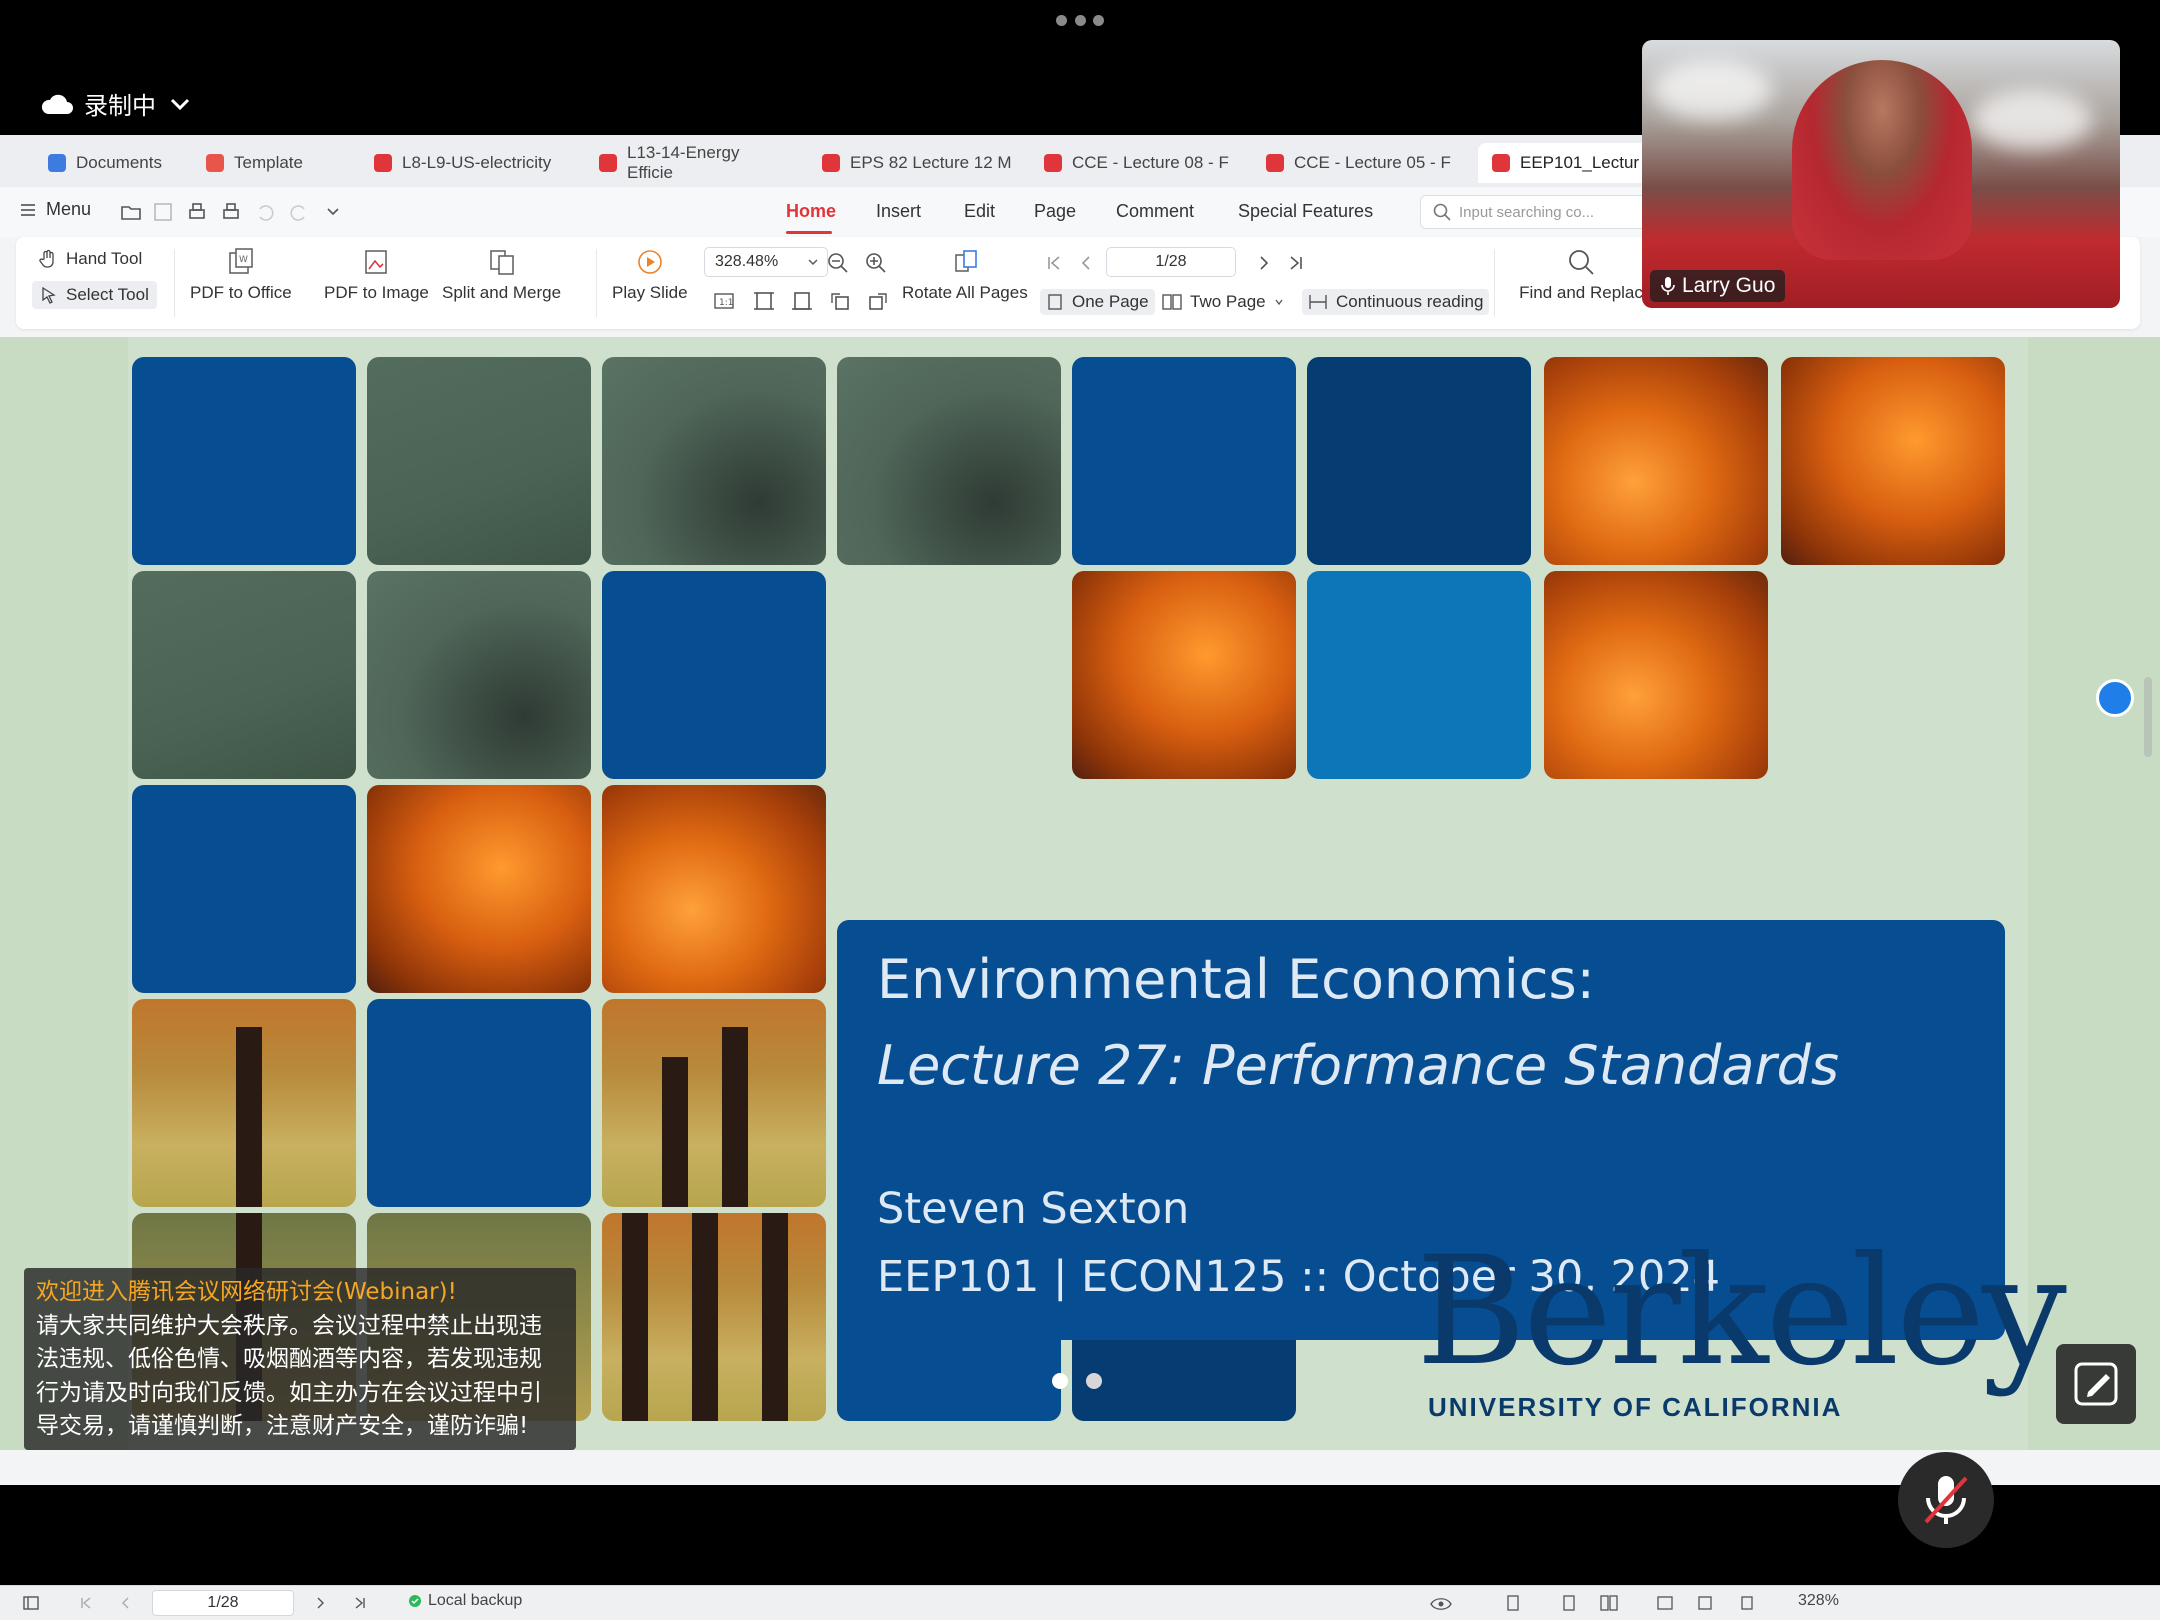 The width and height of the screenshot is (2160, 1620). I want to click on zoom-select: 328.48%, so click(766, 262).